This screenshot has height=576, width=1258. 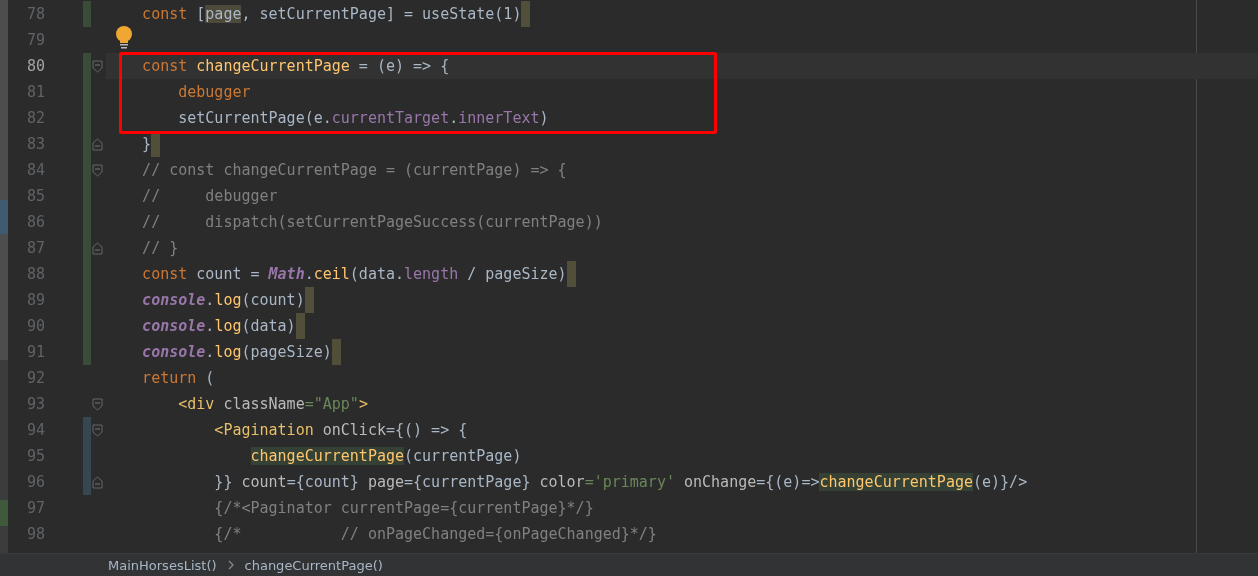 I want to click on line-number: 98, so click(x=35, y=534).